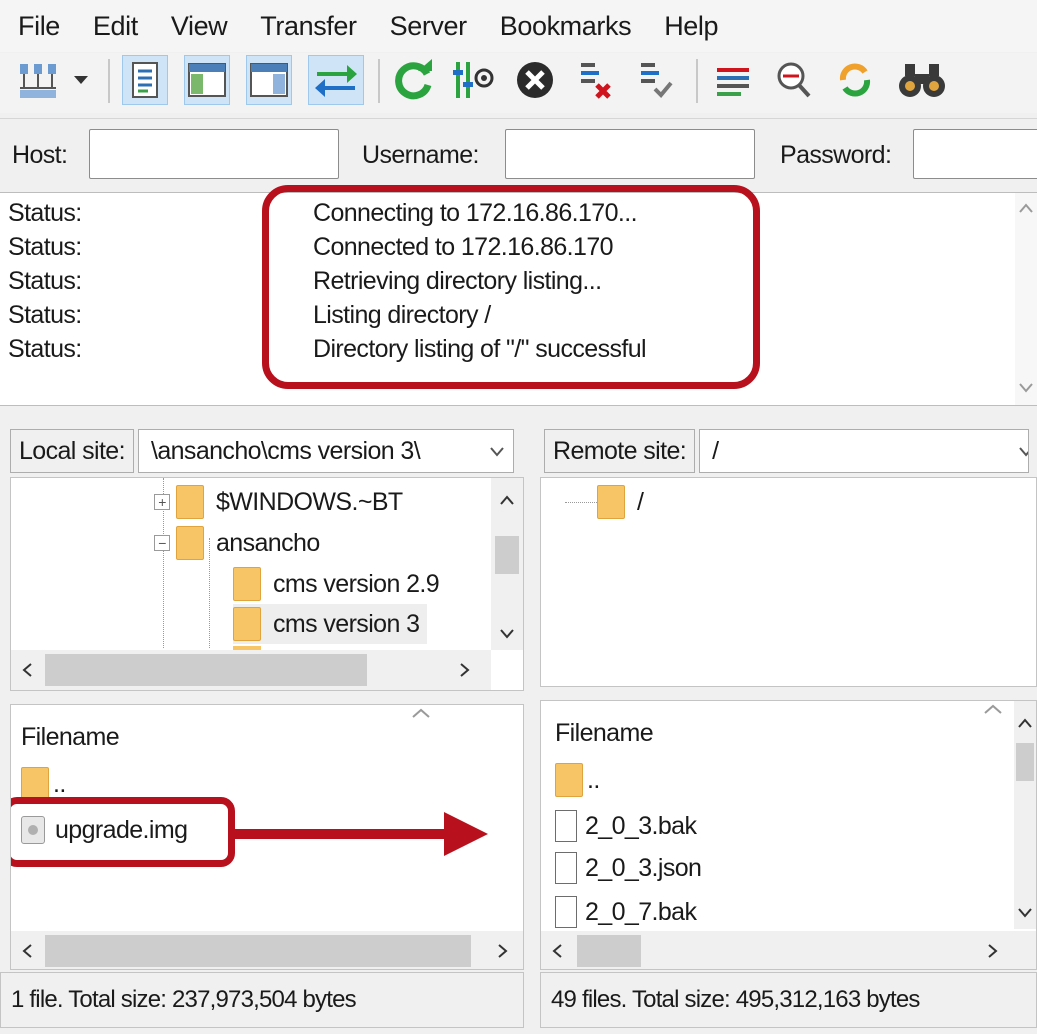 The image size is (1037, 1034). I want to click on disconnect-button, so click(595, 80).